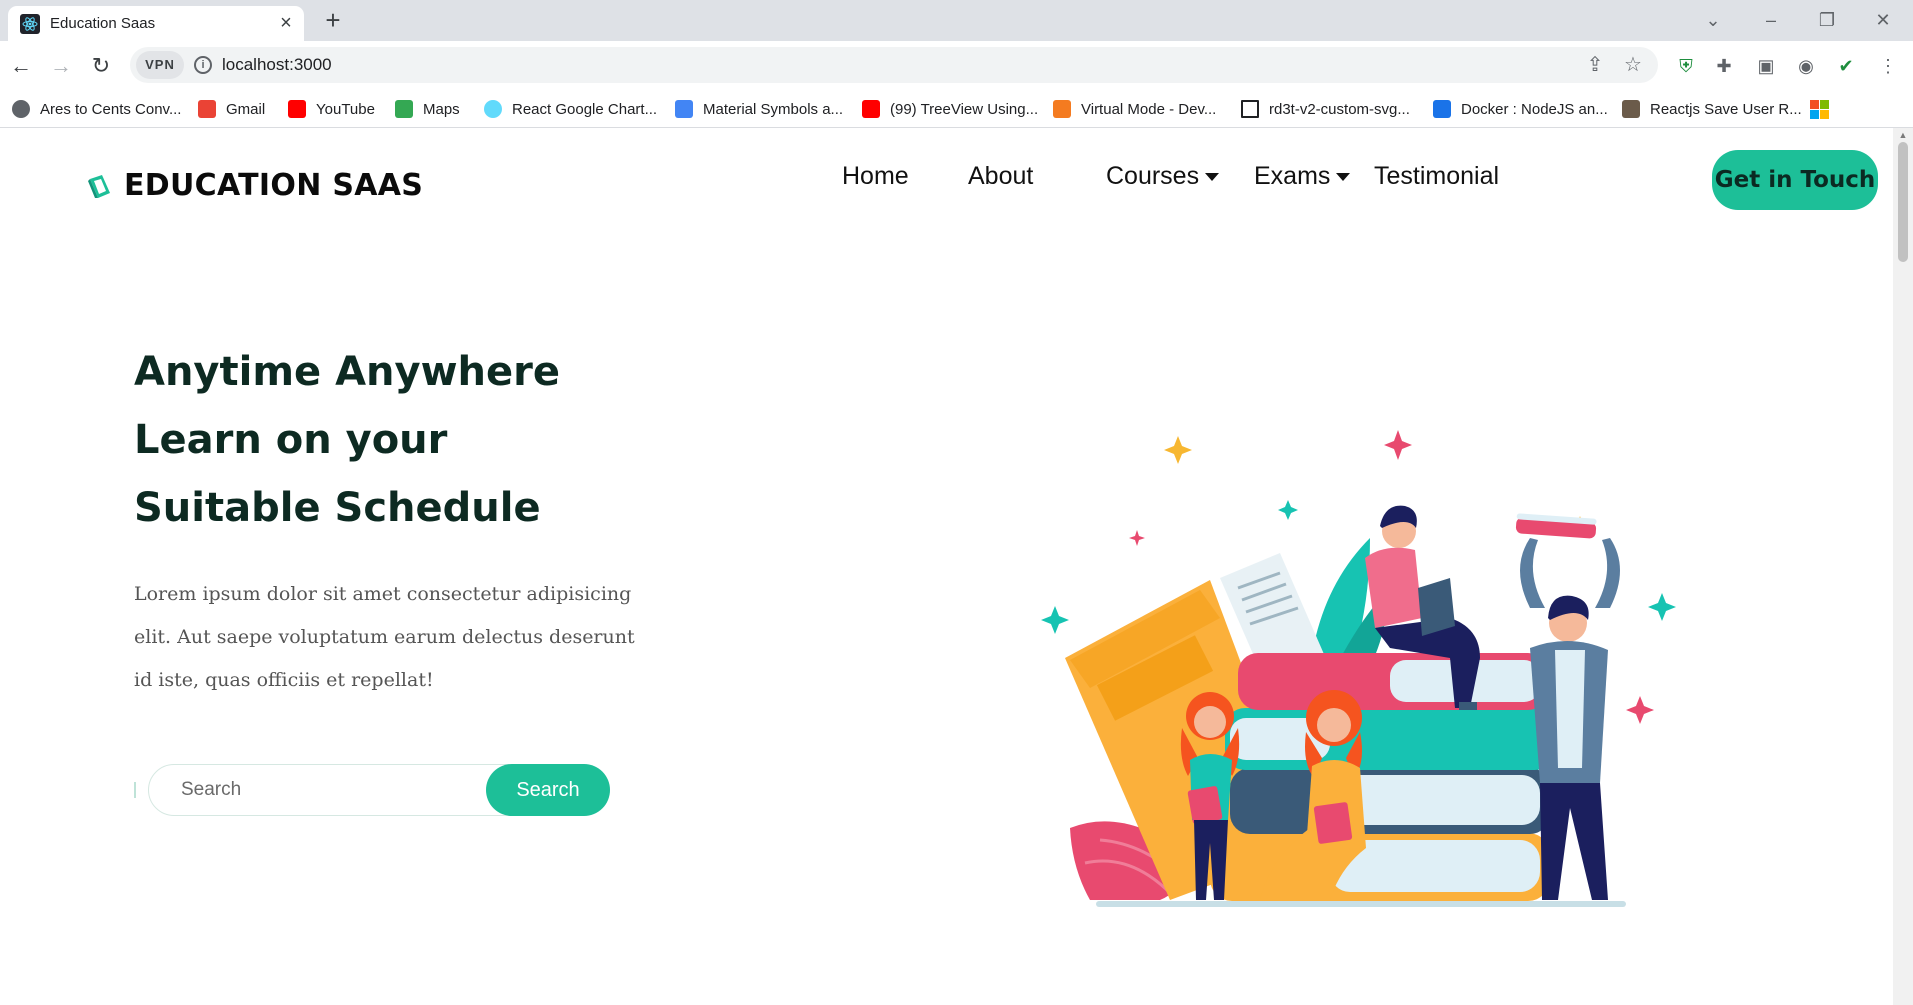 This screenshot has height=1005, width=1913. What do you see at coordinates (1846, 66) in the screenshot?
I see `security-check-icon: ✔` at bounding box center [1846, 66].